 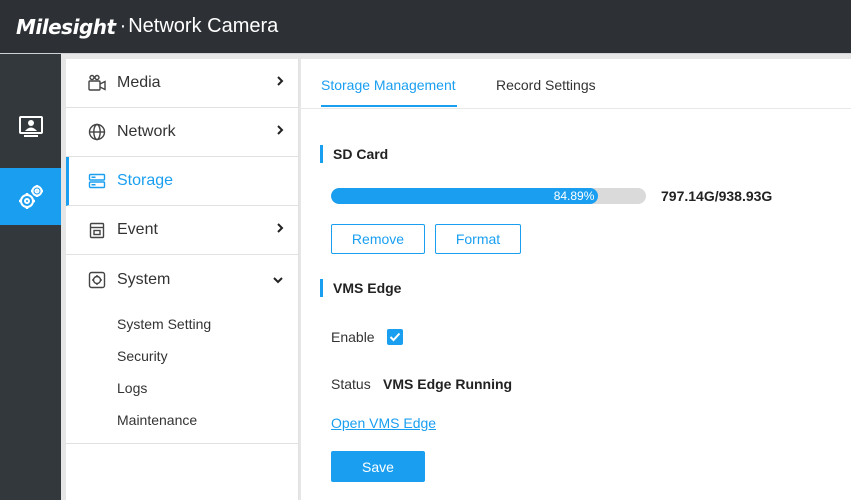 I want to click on sub-item-logs: Logs, so click(x=182, y=388).